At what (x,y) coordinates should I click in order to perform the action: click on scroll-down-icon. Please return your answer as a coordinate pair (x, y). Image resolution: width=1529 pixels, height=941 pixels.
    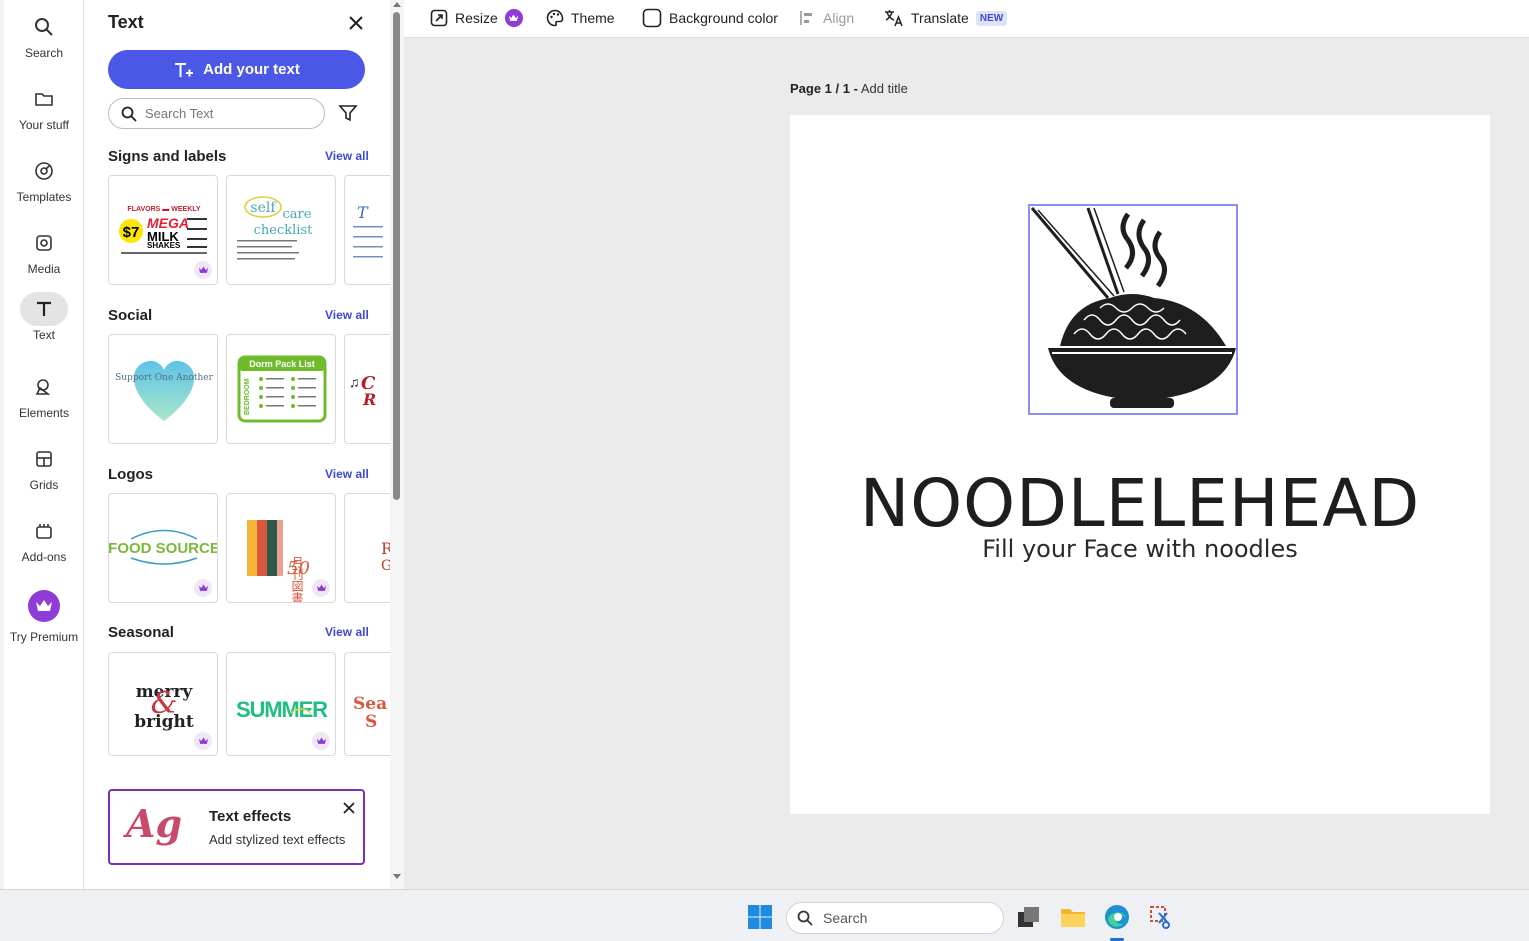
    Looking at the image, I should click on (397, 876).